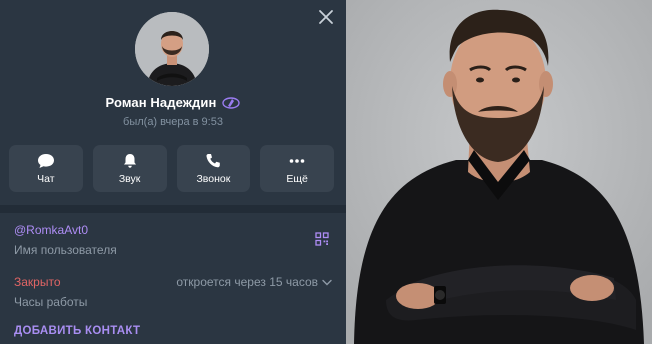 The height and width of the screenshot is (344, 652). I want to click on more-button: Ещё, so click(297, 168).